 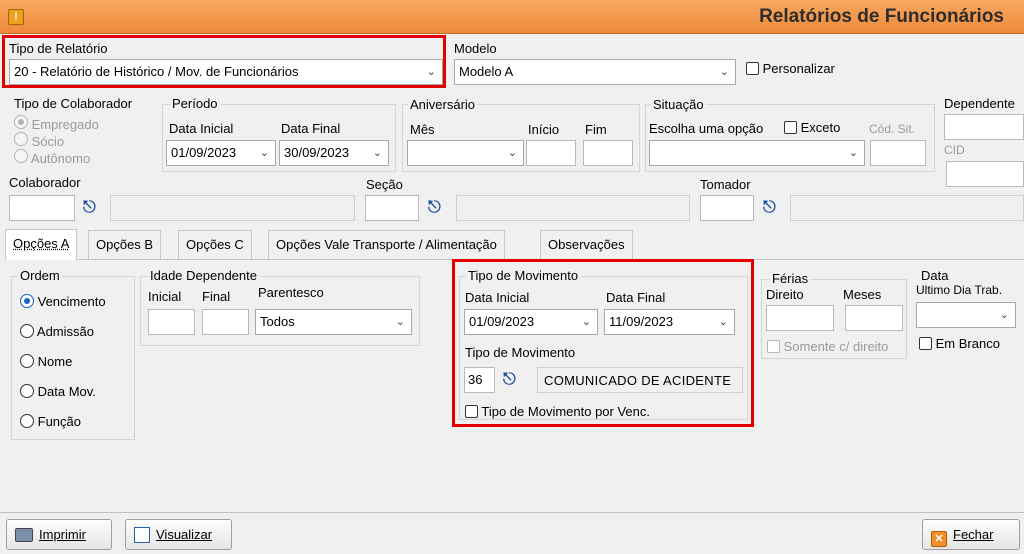 I want to click on dependente-label: Dependente, so click(x=979, y=103).